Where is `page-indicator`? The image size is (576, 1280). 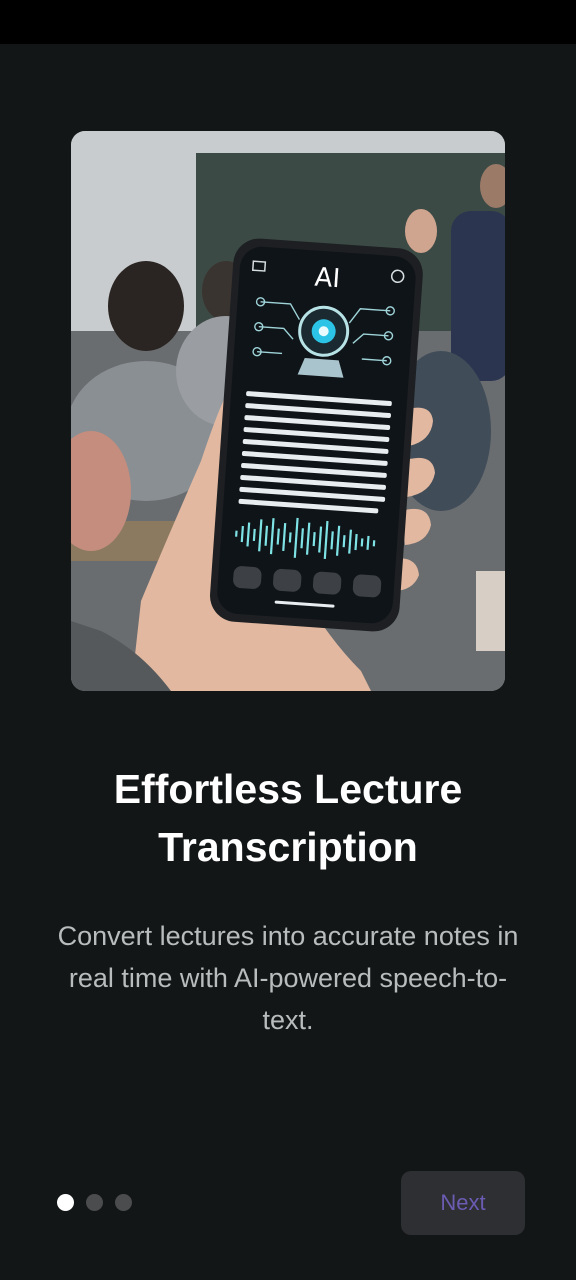
page-indicator is located at coordinates (94, 1202).